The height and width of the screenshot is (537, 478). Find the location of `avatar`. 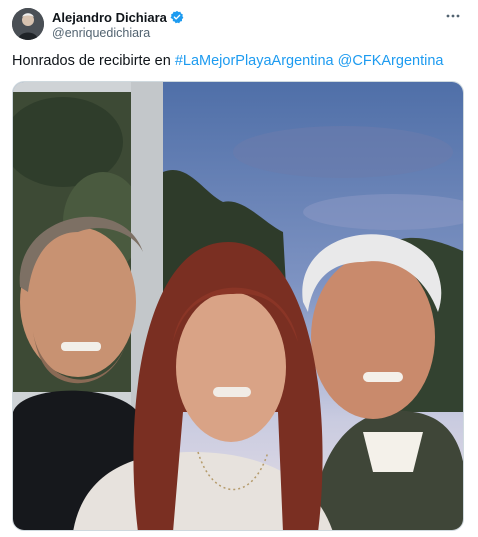

avatar is located at coordinates (28, 24).